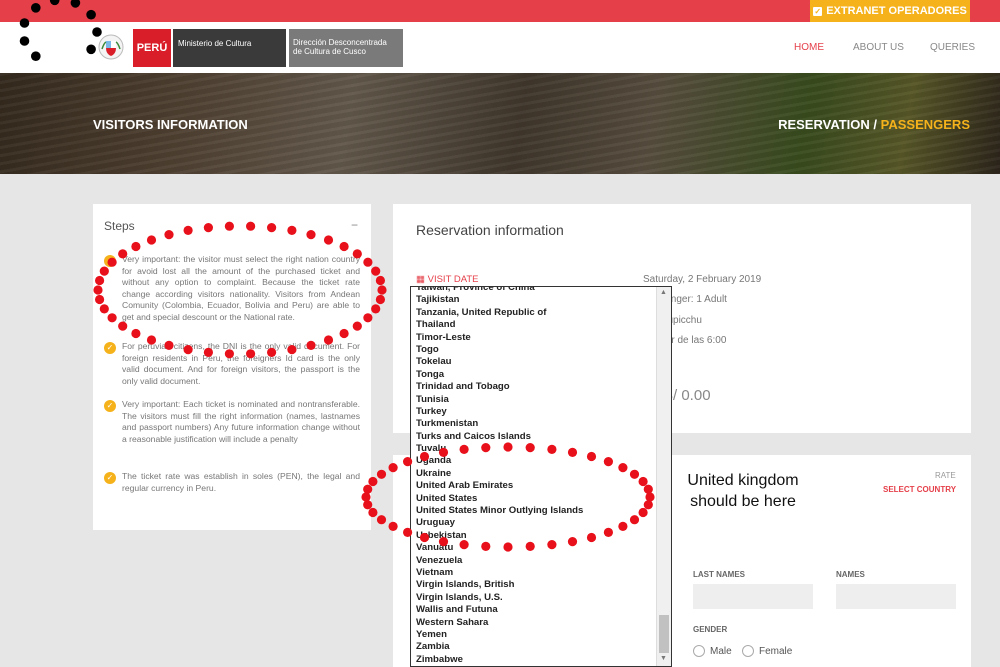  What do you see at coordinates (536, 561) in the screenshot?
I see `country-option: Venezuela` at bounding box center [536, 561].